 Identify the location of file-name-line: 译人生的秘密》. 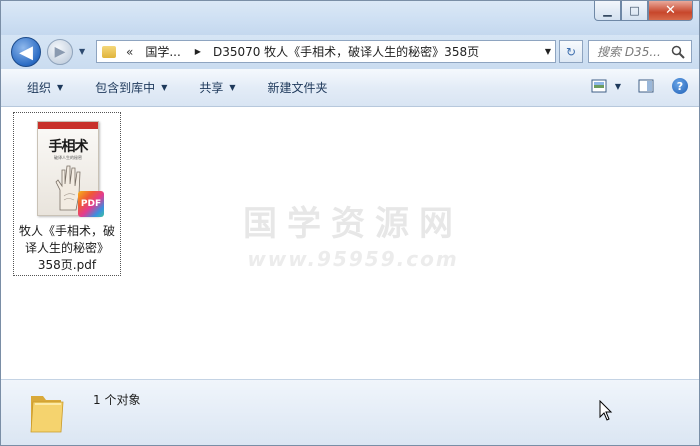
(66, 248).